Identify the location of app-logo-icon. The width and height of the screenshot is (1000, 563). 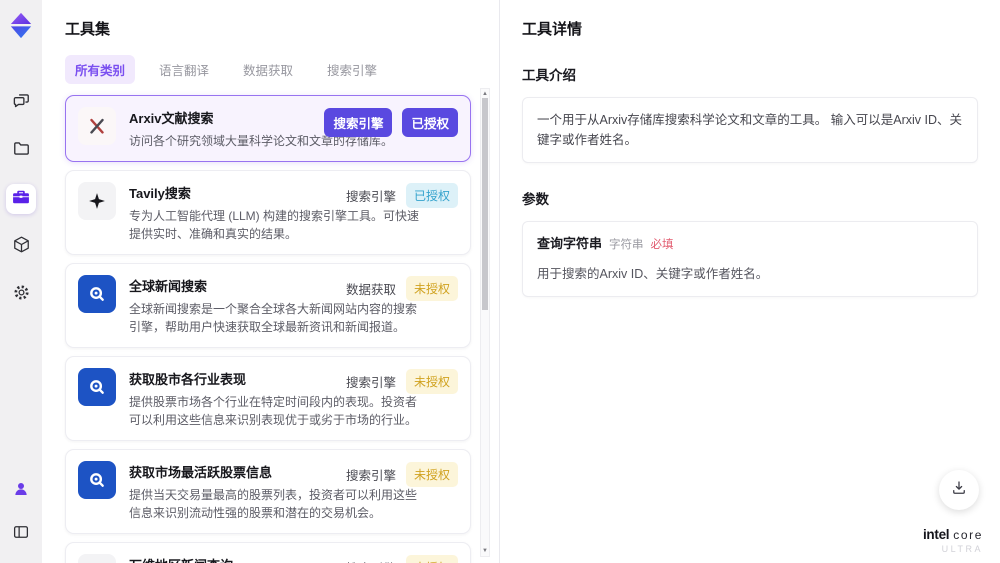
(21, 28).